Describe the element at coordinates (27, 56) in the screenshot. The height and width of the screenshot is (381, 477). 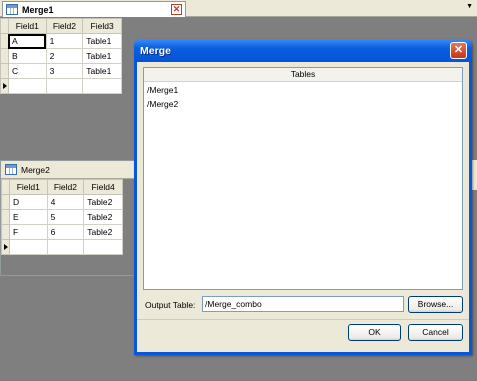
I see `table-cell: B` at that location.